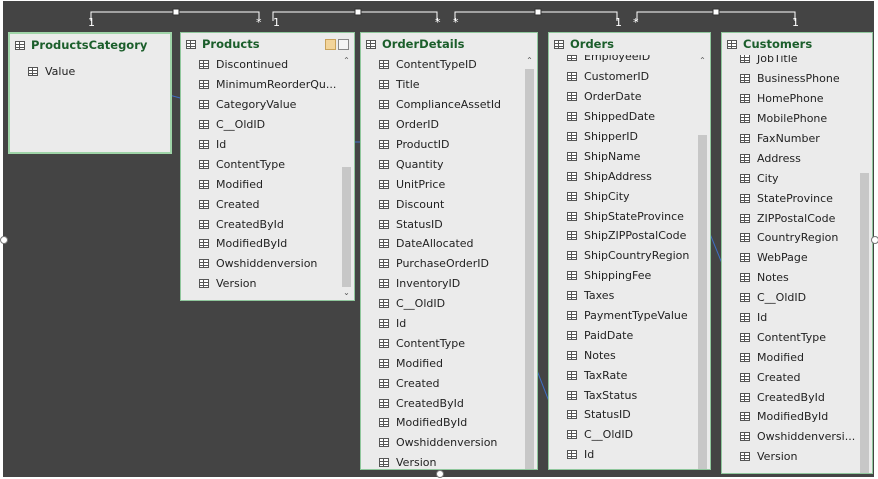 The width and height of the screenshot is (878, 479). Describe the element at coordinates (790, 198) in the screenshot. I see `field-row: StateProvince` at that location.